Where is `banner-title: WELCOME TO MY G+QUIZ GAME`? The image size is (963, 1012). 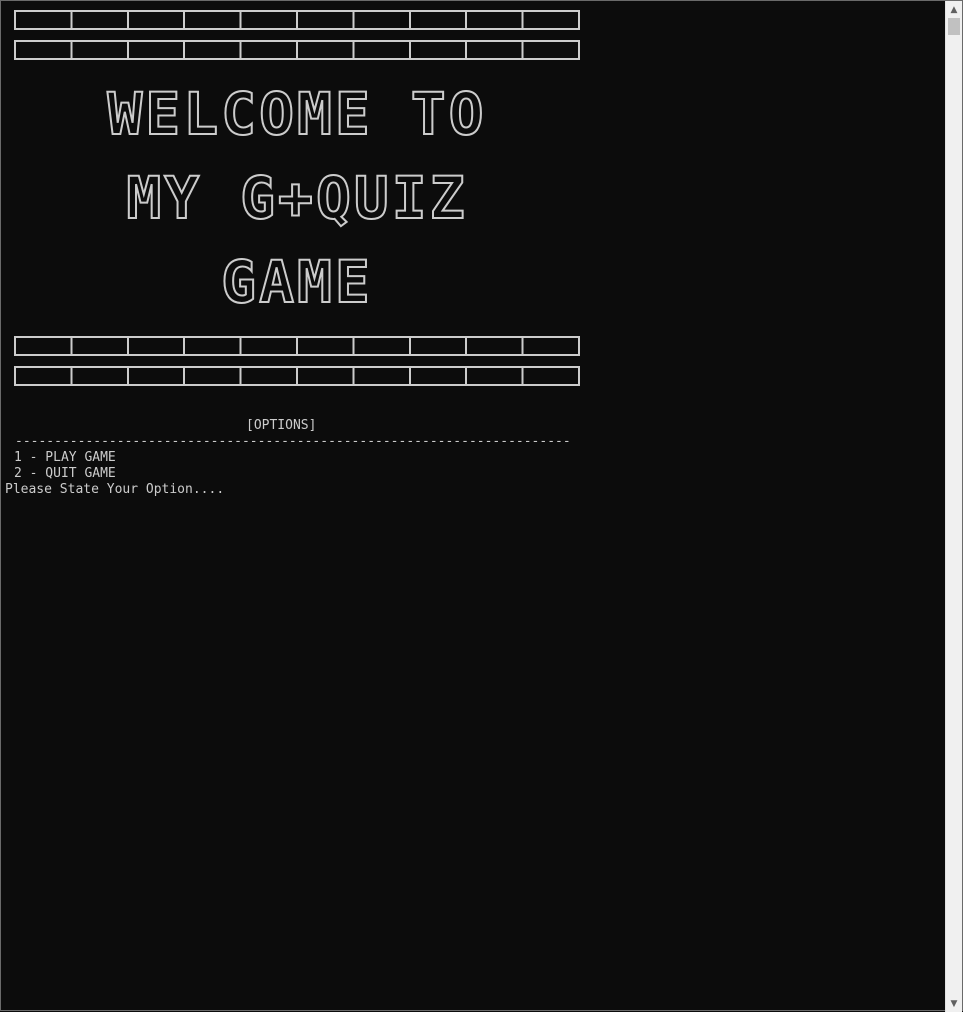
banner-title: WELCOME TO MY G+QUIZ GAME is located at coordinates (297, 202).